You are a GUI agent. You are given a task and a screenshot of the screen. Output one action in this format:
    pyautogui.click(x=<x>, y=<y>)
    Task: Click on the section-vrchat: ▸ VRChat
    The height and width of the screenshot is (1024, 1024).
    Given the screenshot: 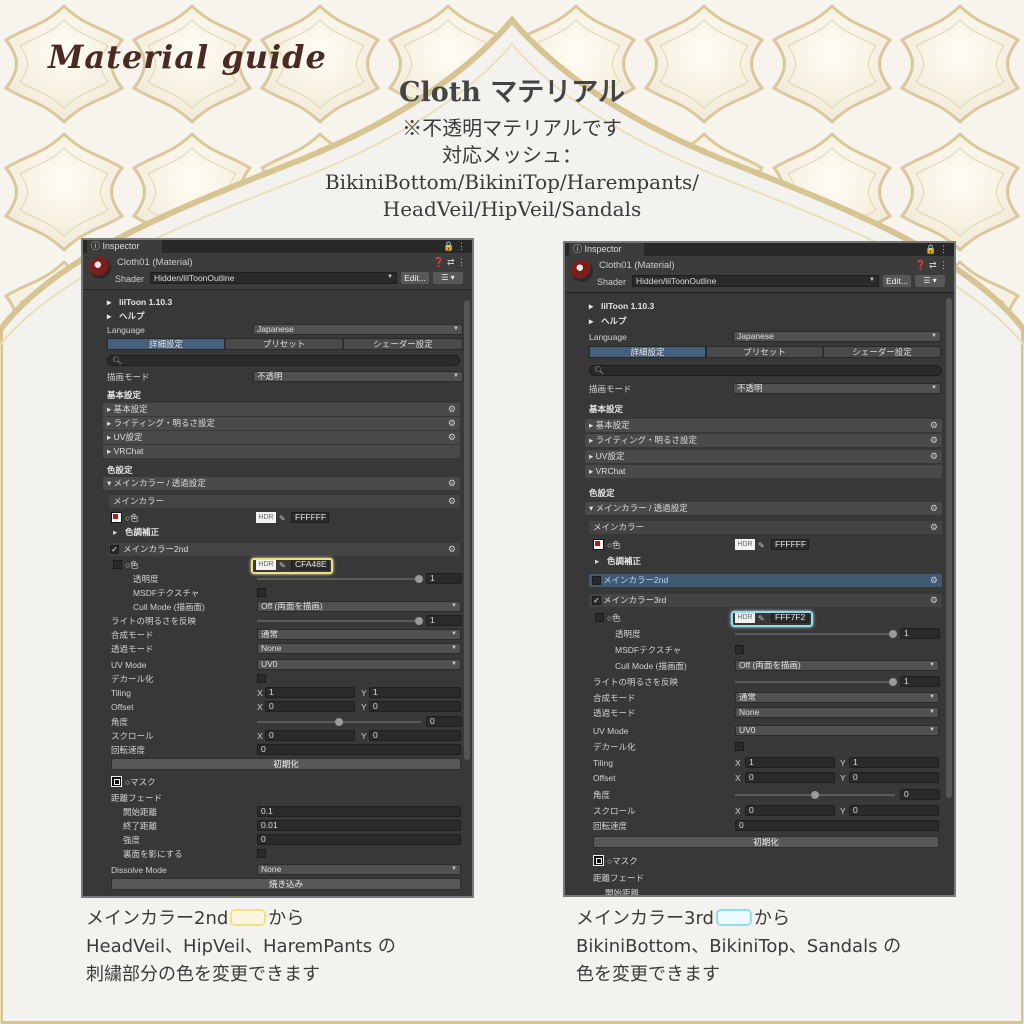 What is the action you would take?
    pyautogui.click(x=277, y=452)
    